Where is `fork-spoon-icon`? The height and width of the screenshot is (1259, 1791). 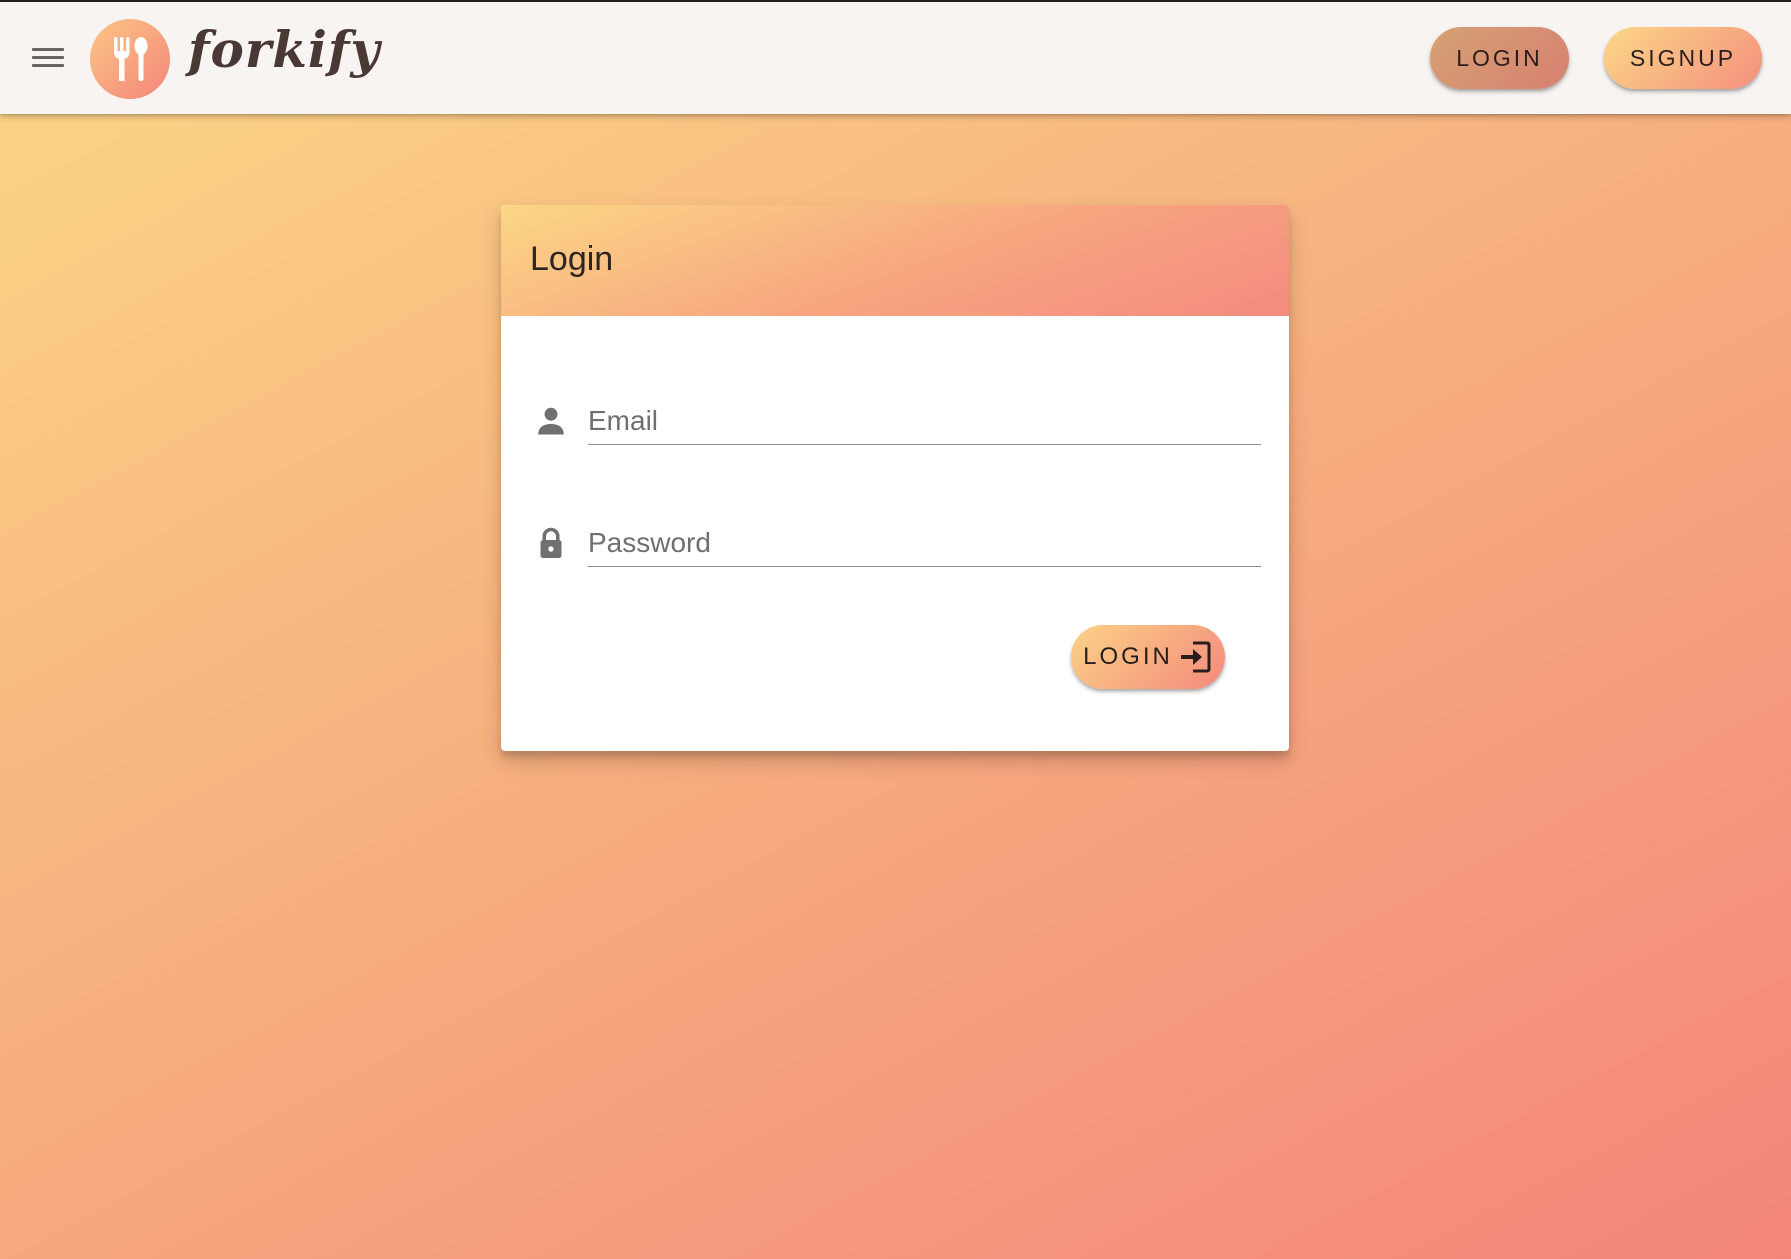 fork-spoon-icon is located at coordinates (131, 59).